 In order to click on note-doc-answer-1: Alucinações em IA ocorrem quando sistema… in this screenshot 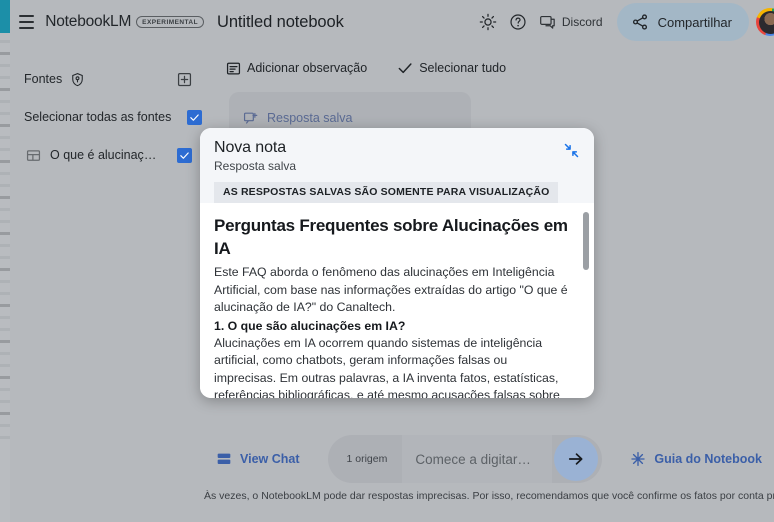, I will do `click(387, 367)`.